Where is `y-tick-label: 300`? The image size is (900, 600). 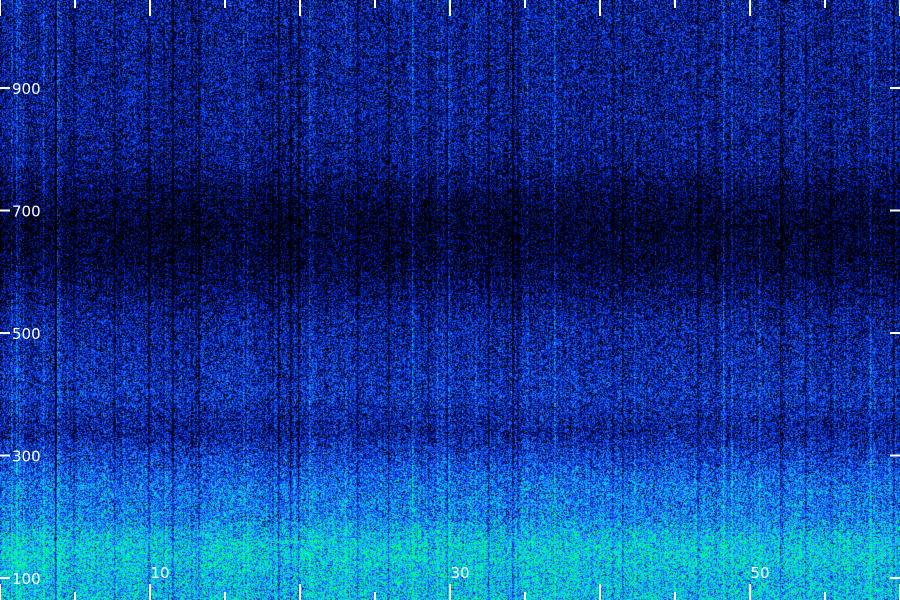 y-tick-label: 300 is located at coordinates (26, 457).